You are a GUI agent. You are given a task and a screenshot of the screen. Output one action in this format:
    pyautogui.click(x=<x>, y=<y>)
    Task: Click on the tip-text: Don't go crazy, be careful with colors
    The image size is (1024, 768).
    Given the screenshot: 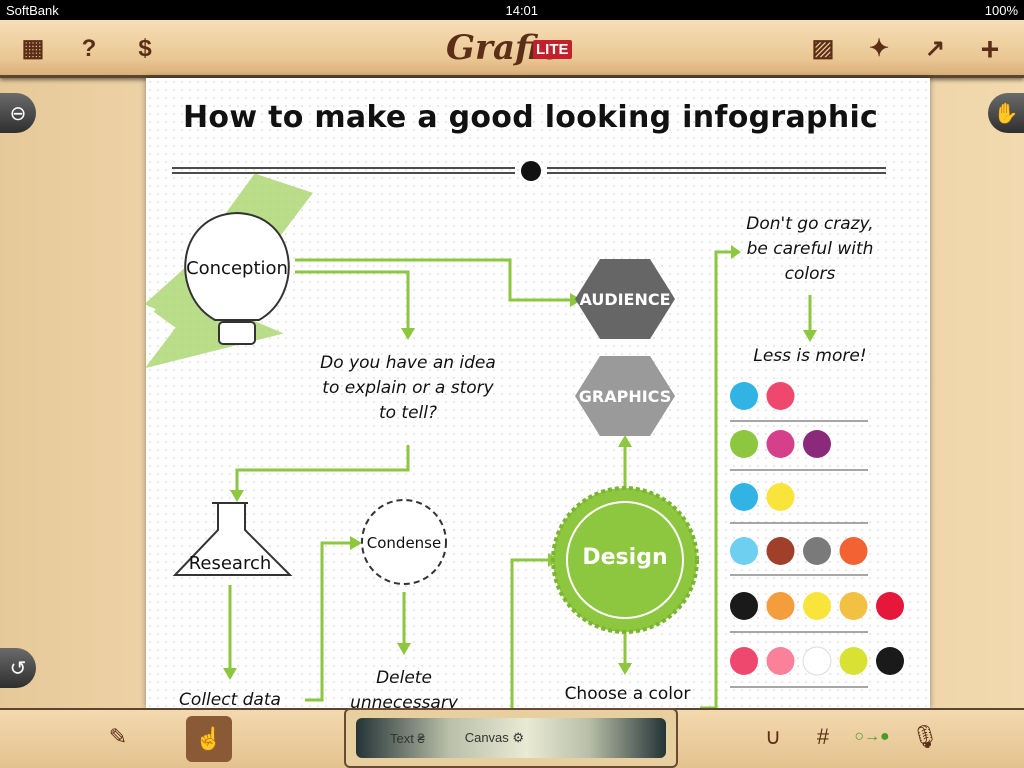 What is the action you would take?
    pyautogui.click(x=810, y=249)
    